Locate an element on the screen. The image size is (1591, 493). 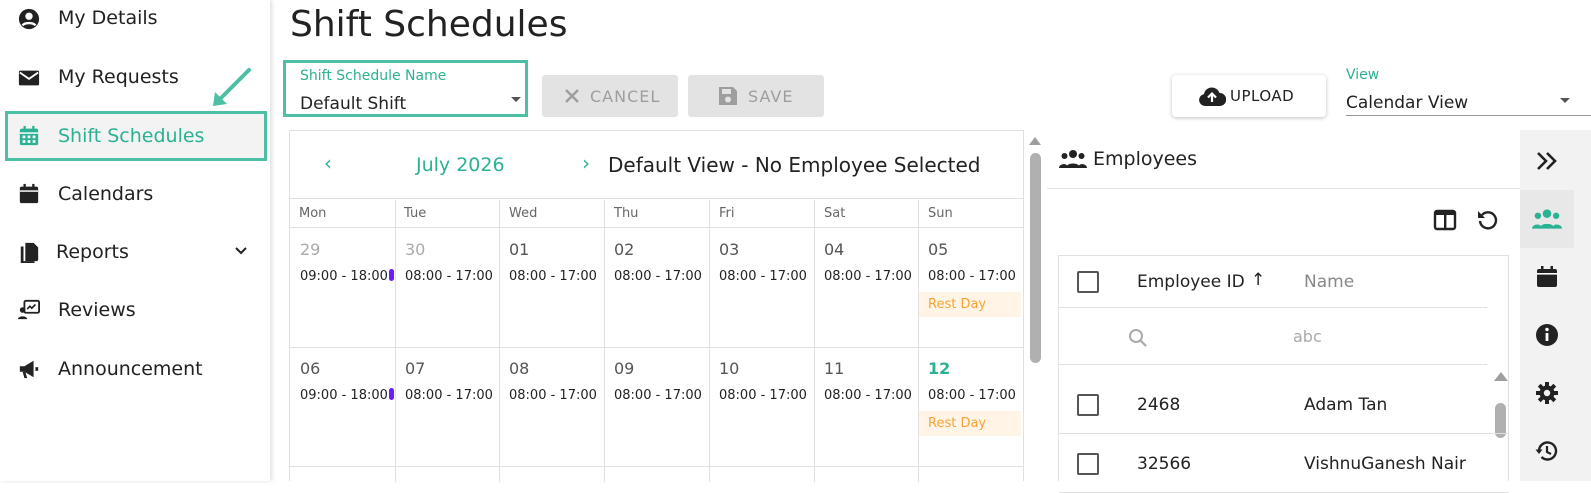
calendar-day-cell: 09 08:00 - 17:00 is located at coordinates (656, 407).